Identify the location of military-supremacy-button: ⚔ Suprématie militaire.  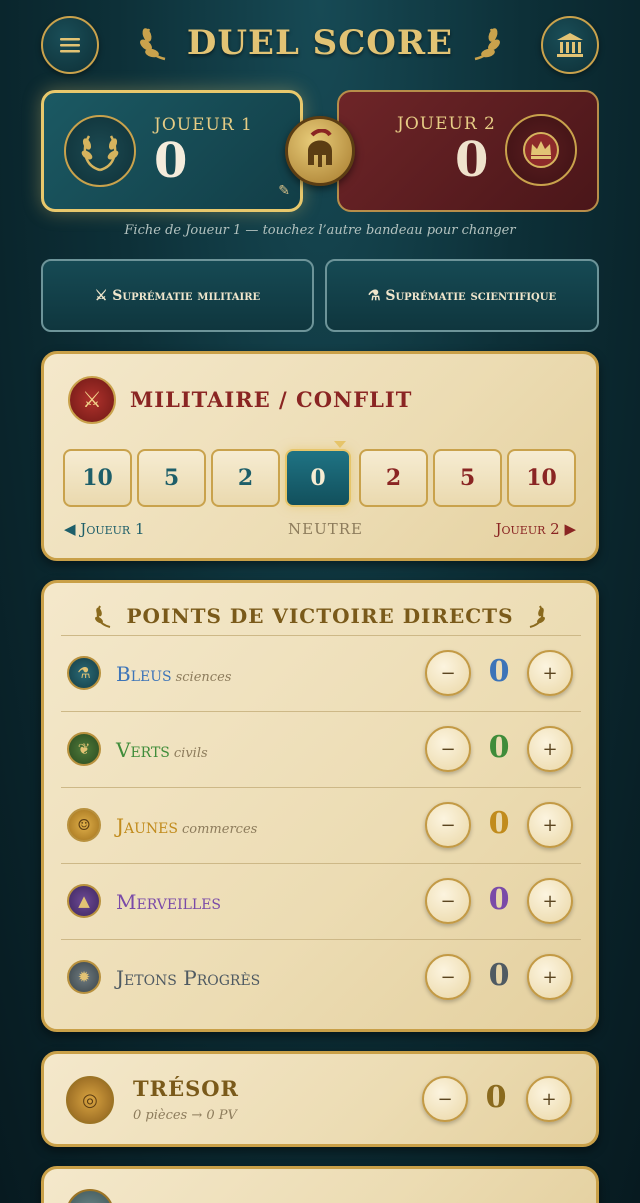
(177, 295).